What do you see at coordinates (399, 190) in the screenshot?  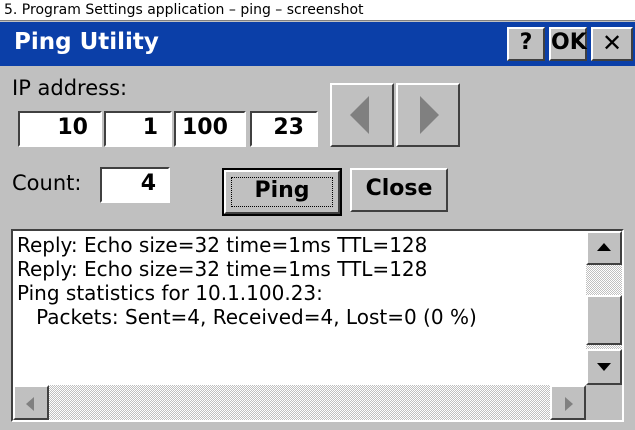 I see `close-button: Close` at bounding box center [399, 190].